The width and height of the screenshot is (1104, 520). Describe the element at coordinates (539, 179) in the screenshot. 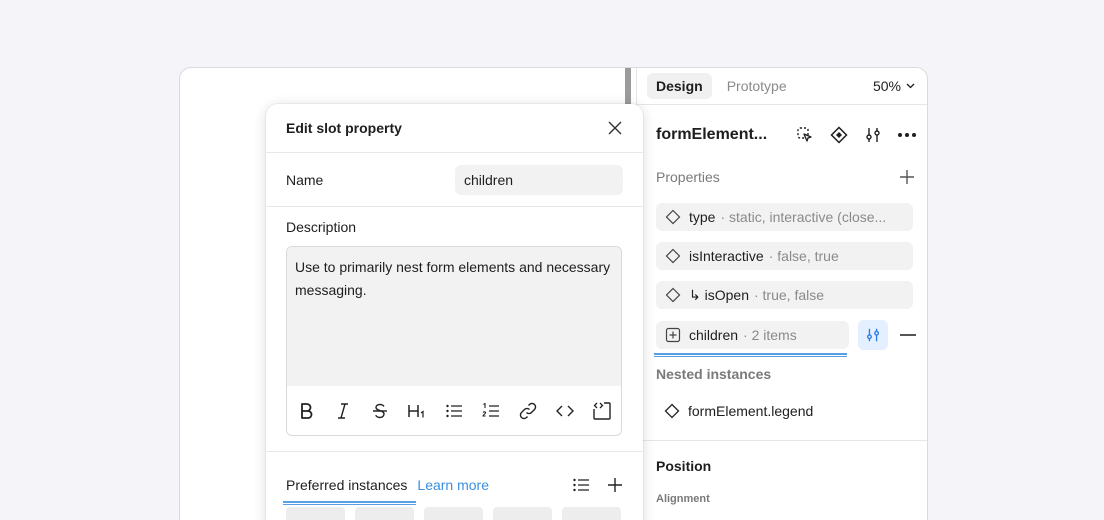

I see `name-field: children` at that location.